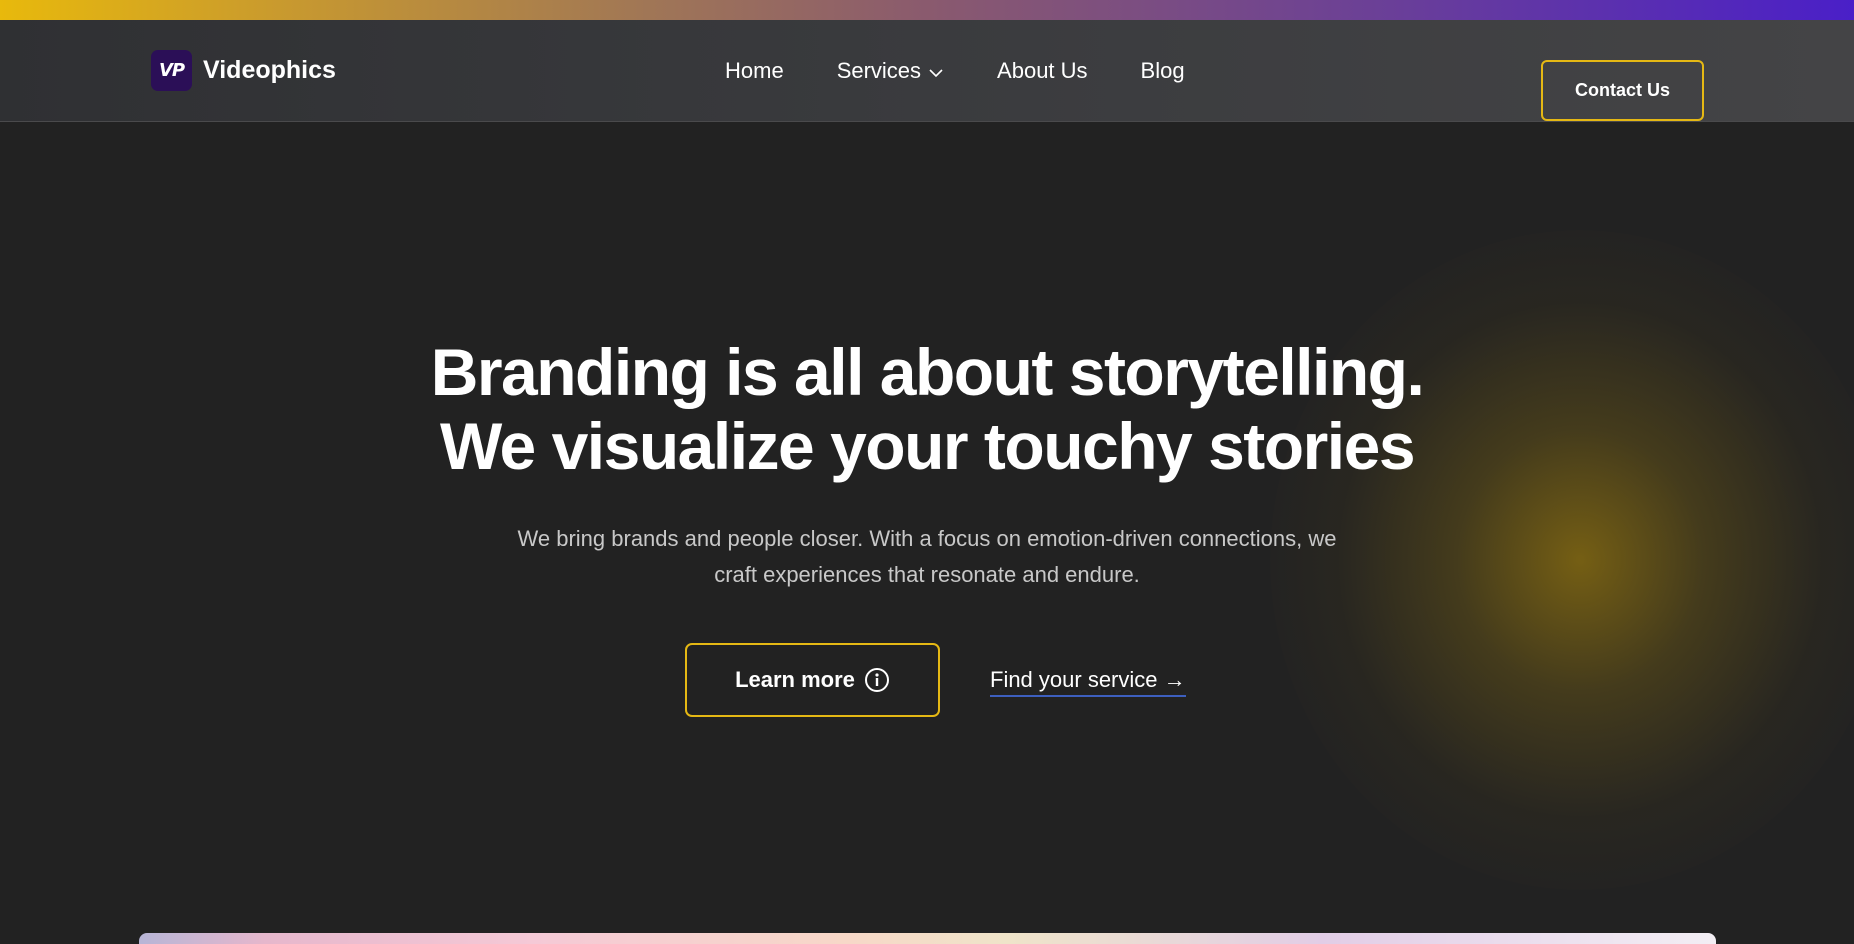 The width and height of the screenshot is (1854, 944). What do you see at coordinates (936, 72) in the screenshot?
I see `chevron-down-icon` at bounding box center [936, 72].